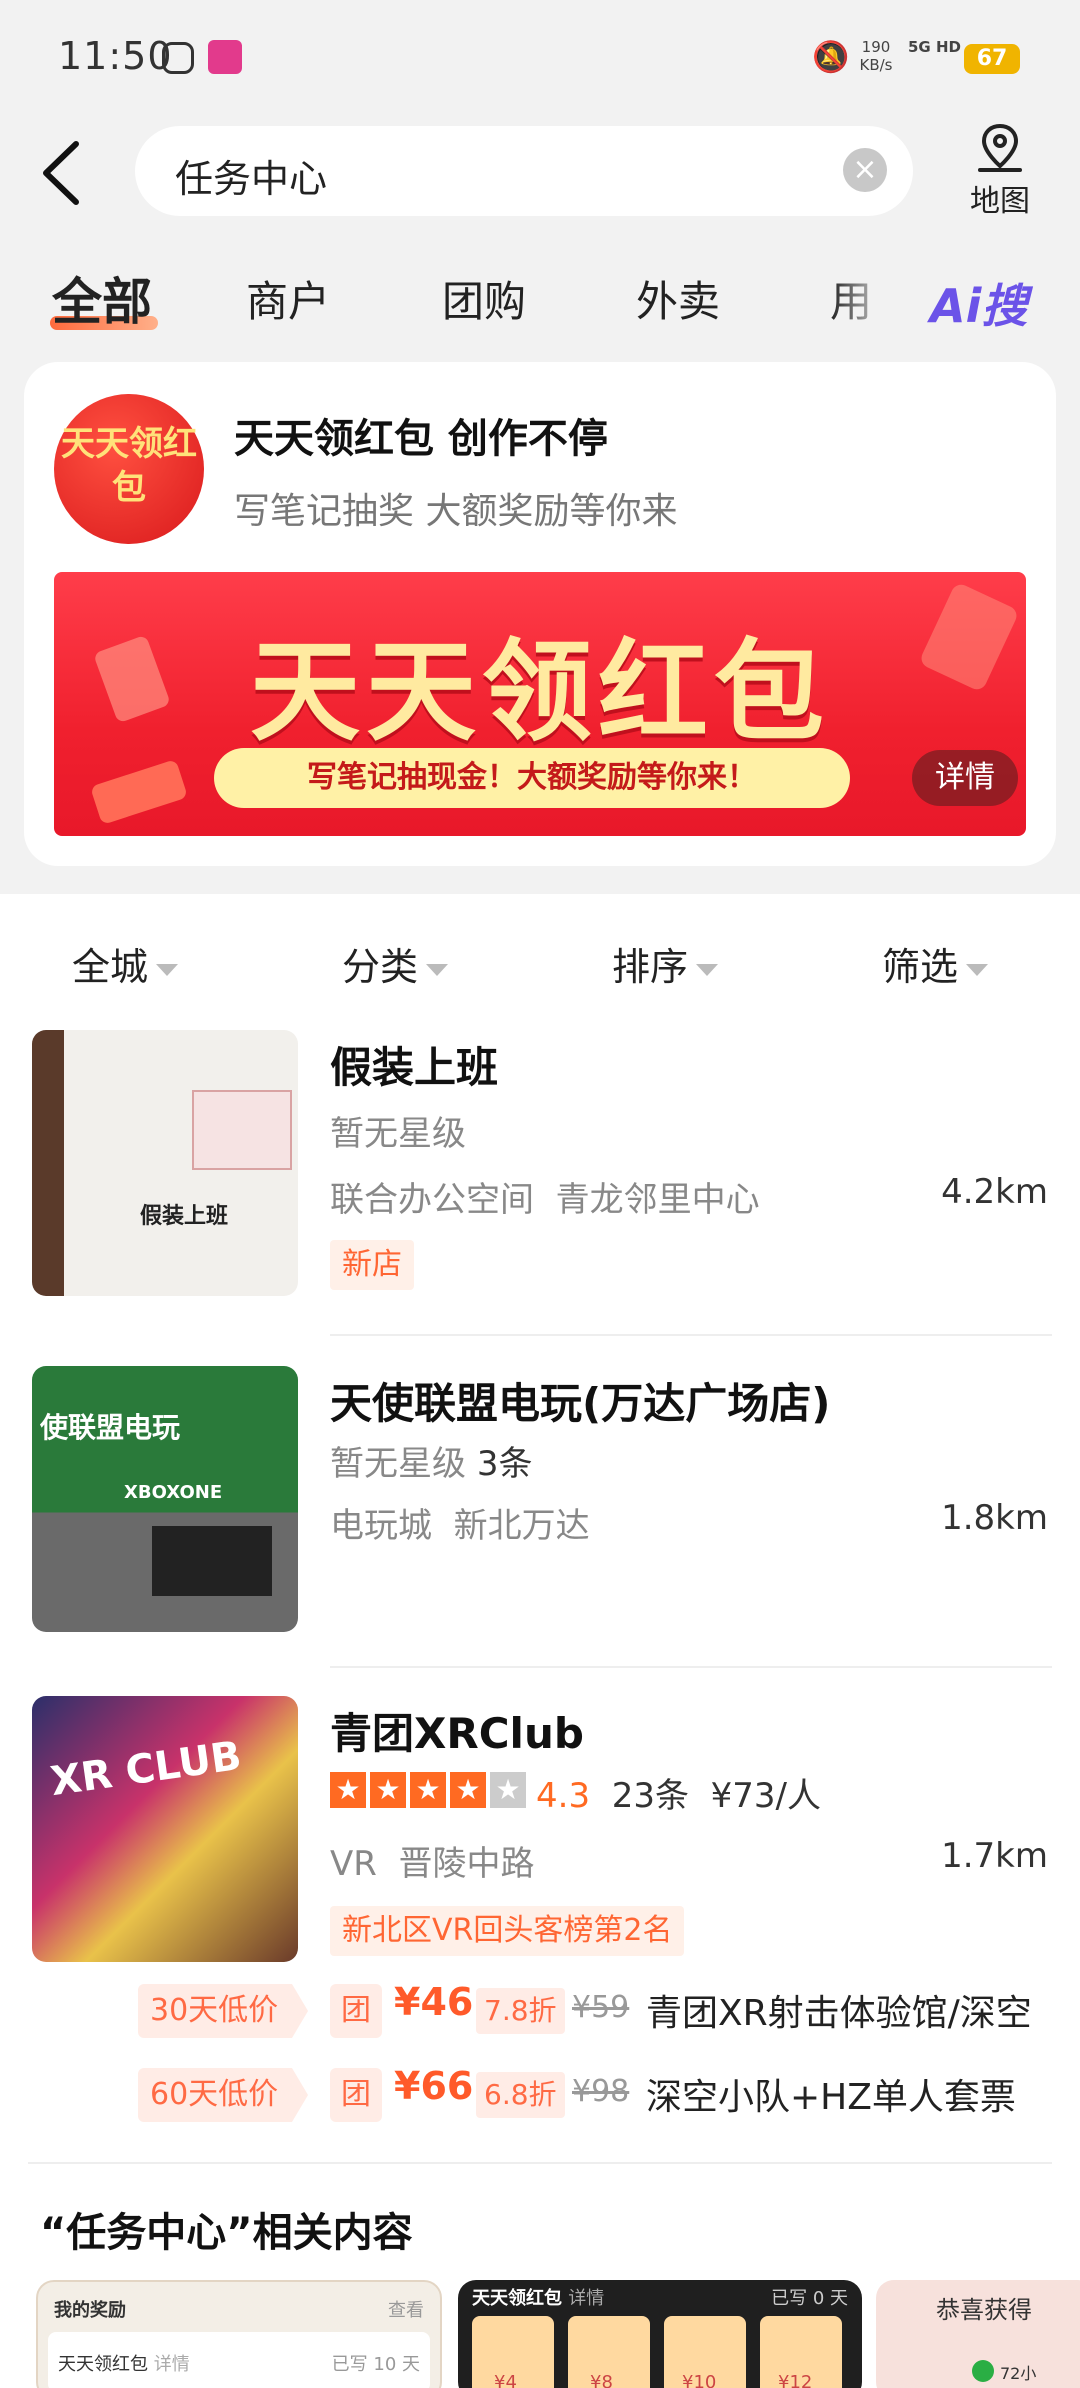  Describe the element at coordinates (520, 2095) in the screenshot. I see `deal-discount: 6.8折` at that location.